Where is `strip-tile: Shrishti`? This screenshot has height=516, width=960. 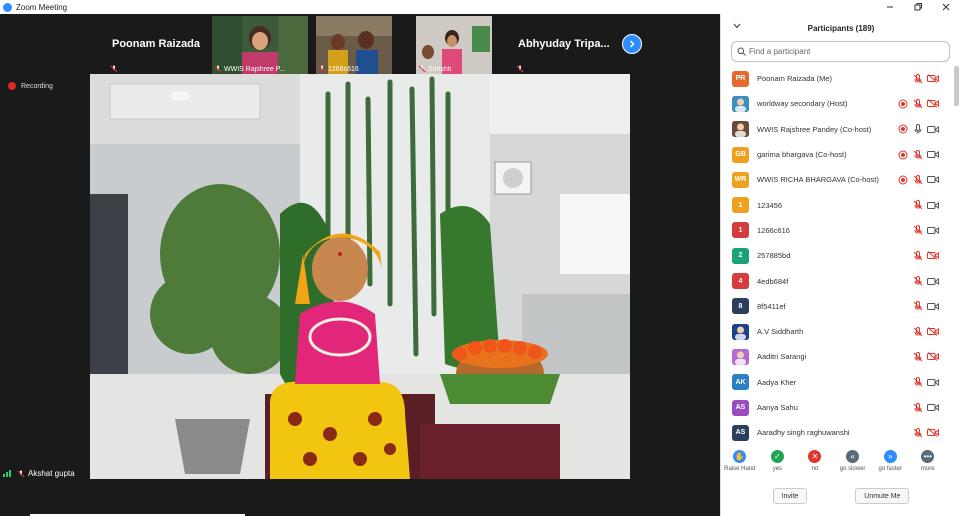 strip-tile: Shrishti is located at coordinates (454, 45).